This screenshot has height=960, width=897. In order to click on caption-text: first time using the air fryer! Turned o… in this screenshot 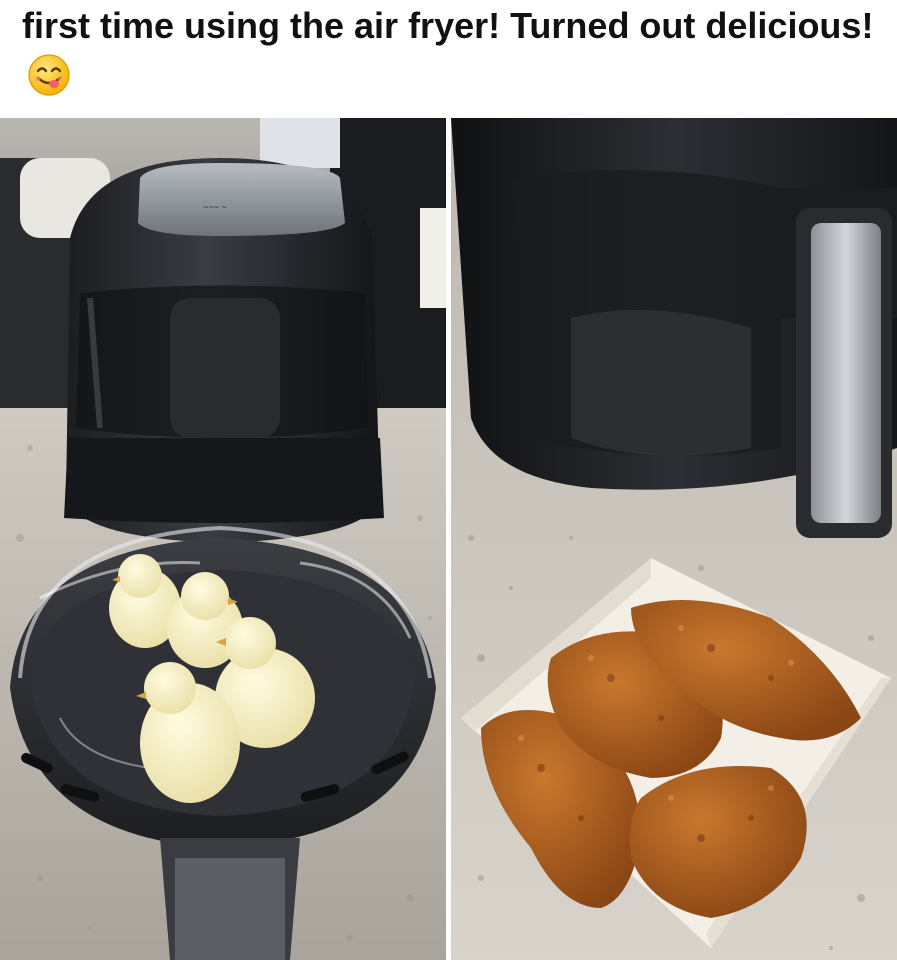, I will do `click(448, 25)`.